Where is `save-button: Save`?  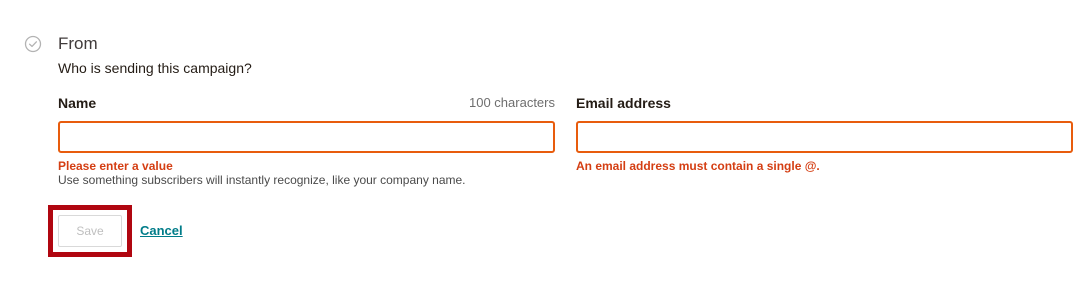
save-button: Save is located at coordinates (90, 231).